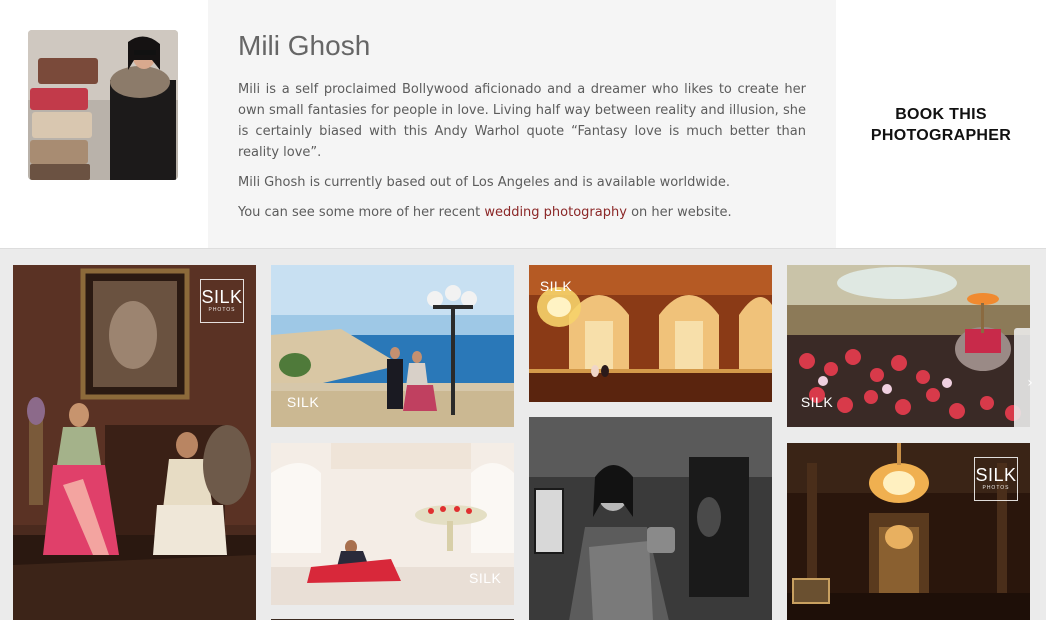  I want to click on book-photographer-button: BOOK THIS PHOTOGRAPHER, so click(941, 125).